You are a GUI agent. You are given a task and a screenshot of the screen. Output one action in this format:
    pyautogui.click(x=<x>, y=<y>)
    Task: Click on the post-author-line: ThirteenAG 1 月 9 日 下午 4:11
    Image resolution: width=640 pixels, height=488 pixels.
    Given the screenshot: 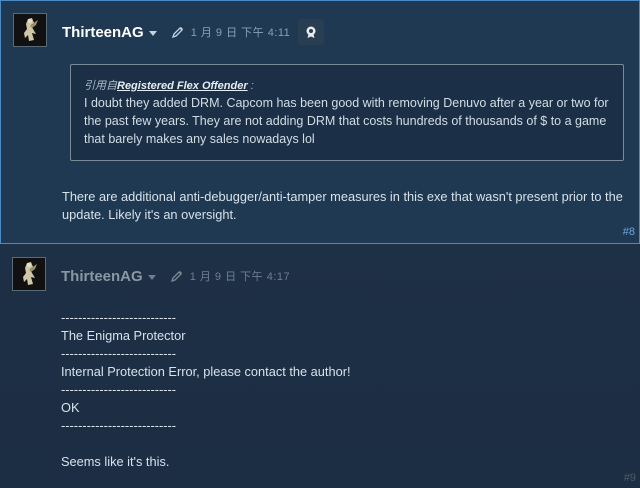 What is the action you would take?
    pyautogui.click(x=193, y=32)
    